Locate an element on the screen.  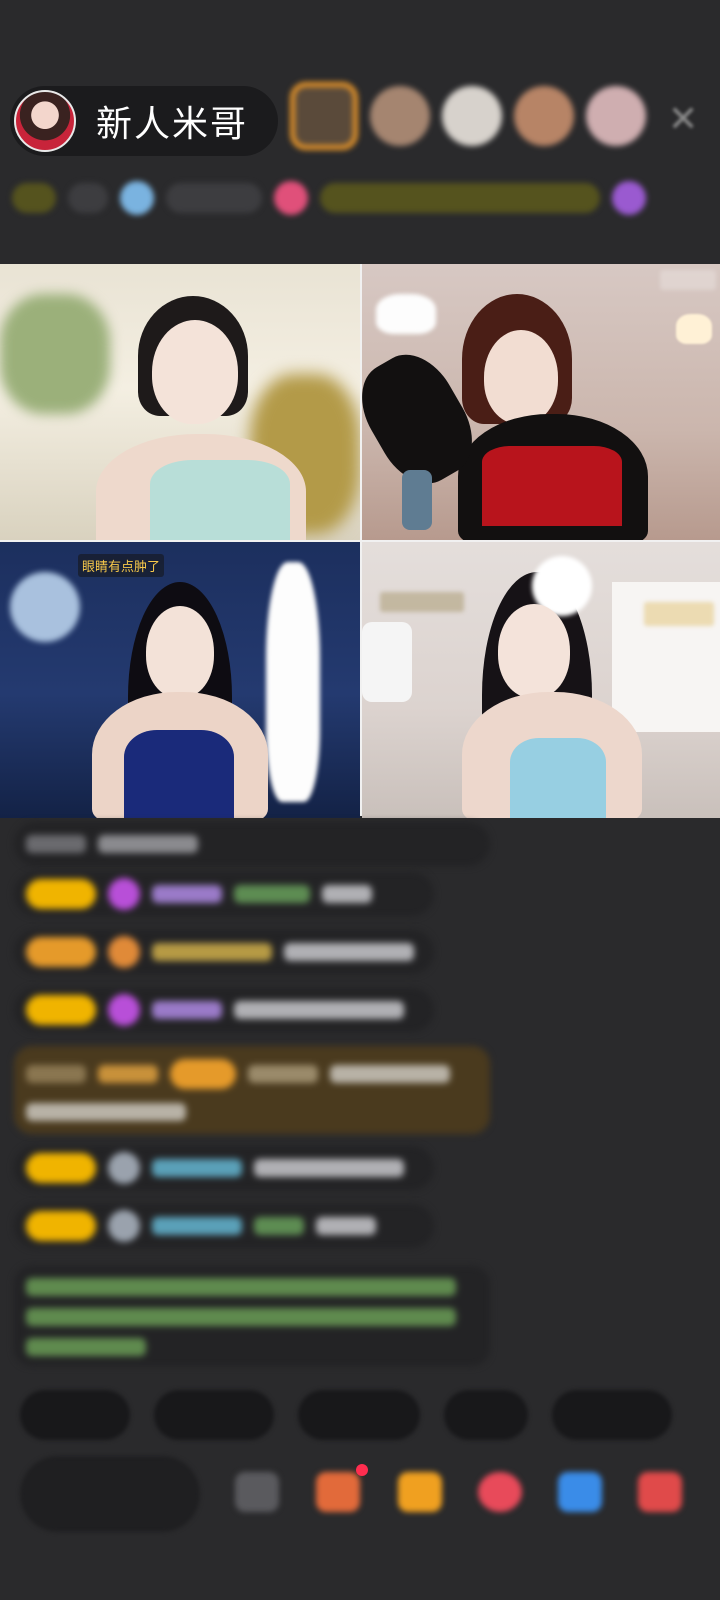
bottom-toolbar is located at coordinates (370, 1494).